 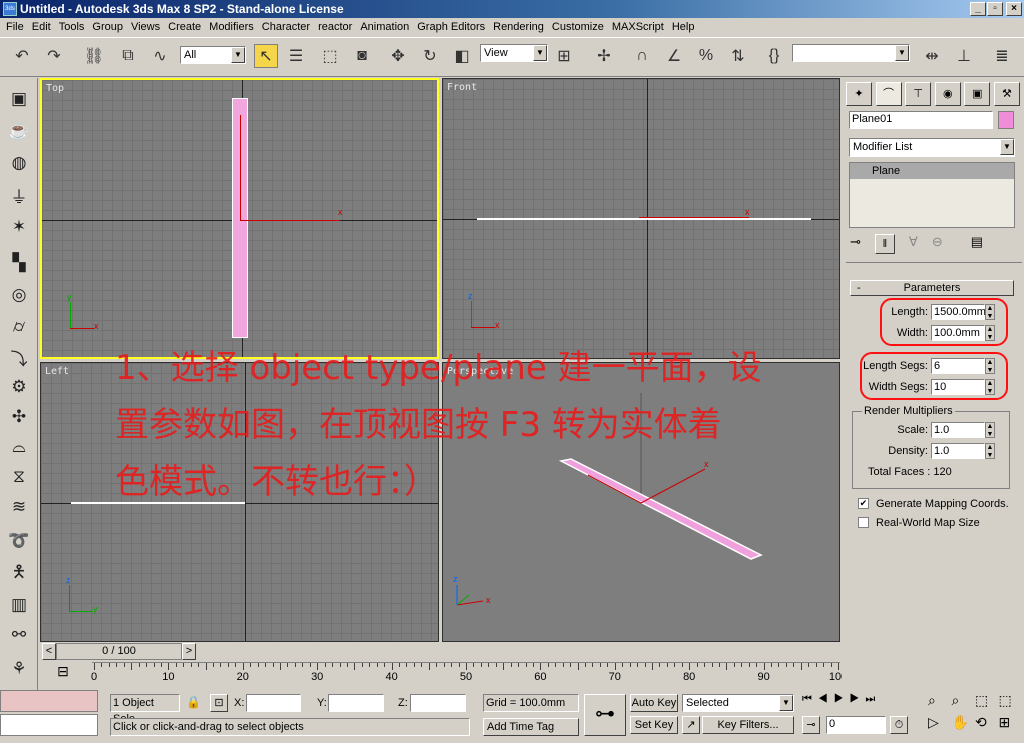 I want to click on menu-customize: Customize, so click(x=578, y=27).